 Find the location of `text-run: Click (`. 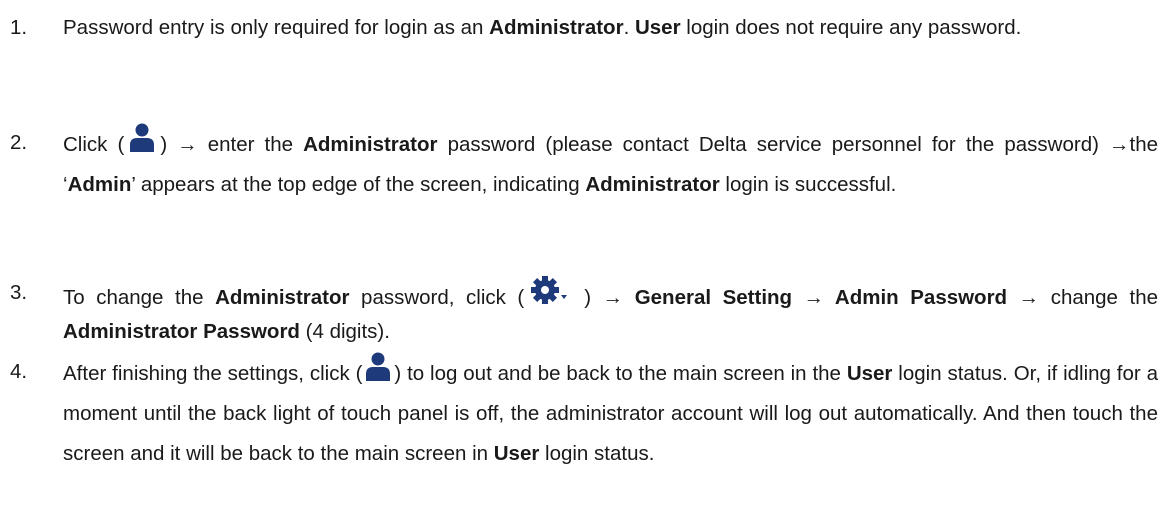

text-run: Click ( is located at coordinates (94, 144).